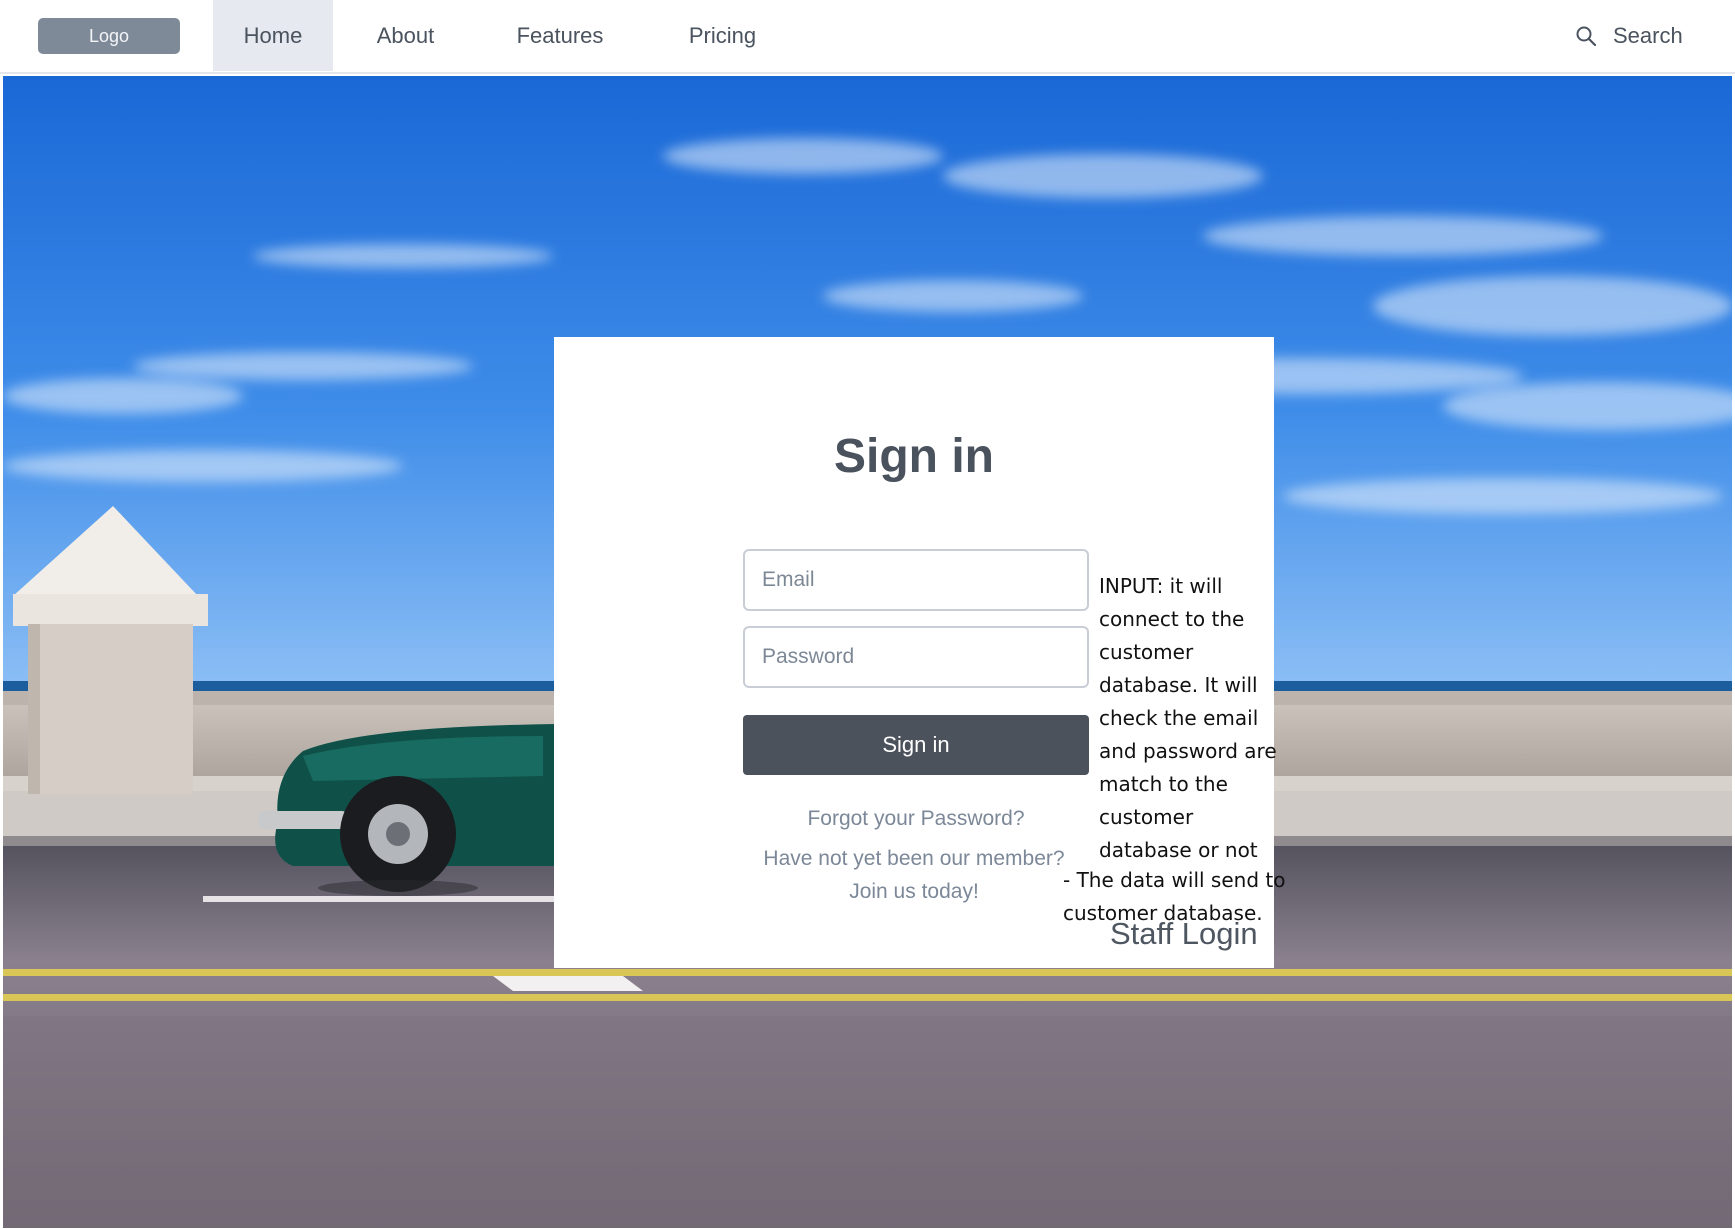 This screenshot has width=1735, height=1229. What do you see at coordinates (867, 37) in the screenshot?
I see `top-navbar: Logo Home About Features Pricing Search` at bounding box center [867, 37].